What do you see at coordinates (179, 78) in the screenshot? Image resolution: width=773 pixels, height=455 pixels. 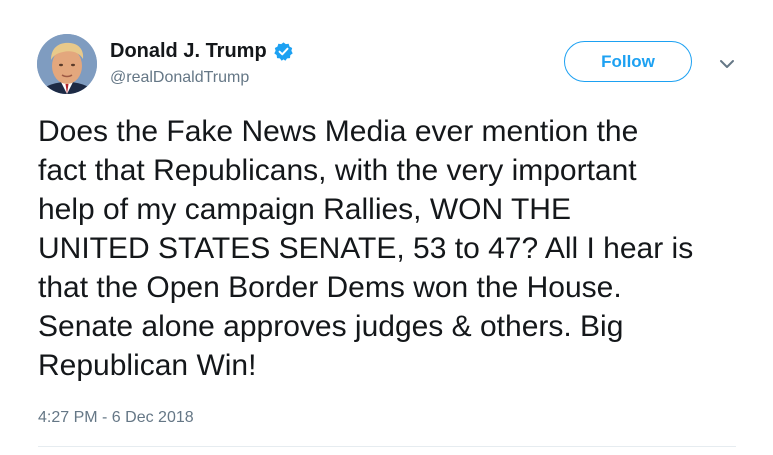 I see `author-handle: @realDonaldTrump` at bounding box center [179, 78].